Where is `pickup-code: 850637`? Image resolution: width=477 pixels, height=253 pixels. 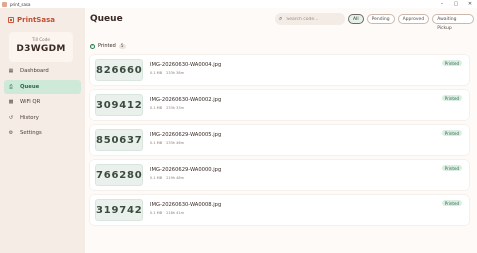 pickup-code: 850637 is located at coordinates (119, 140).